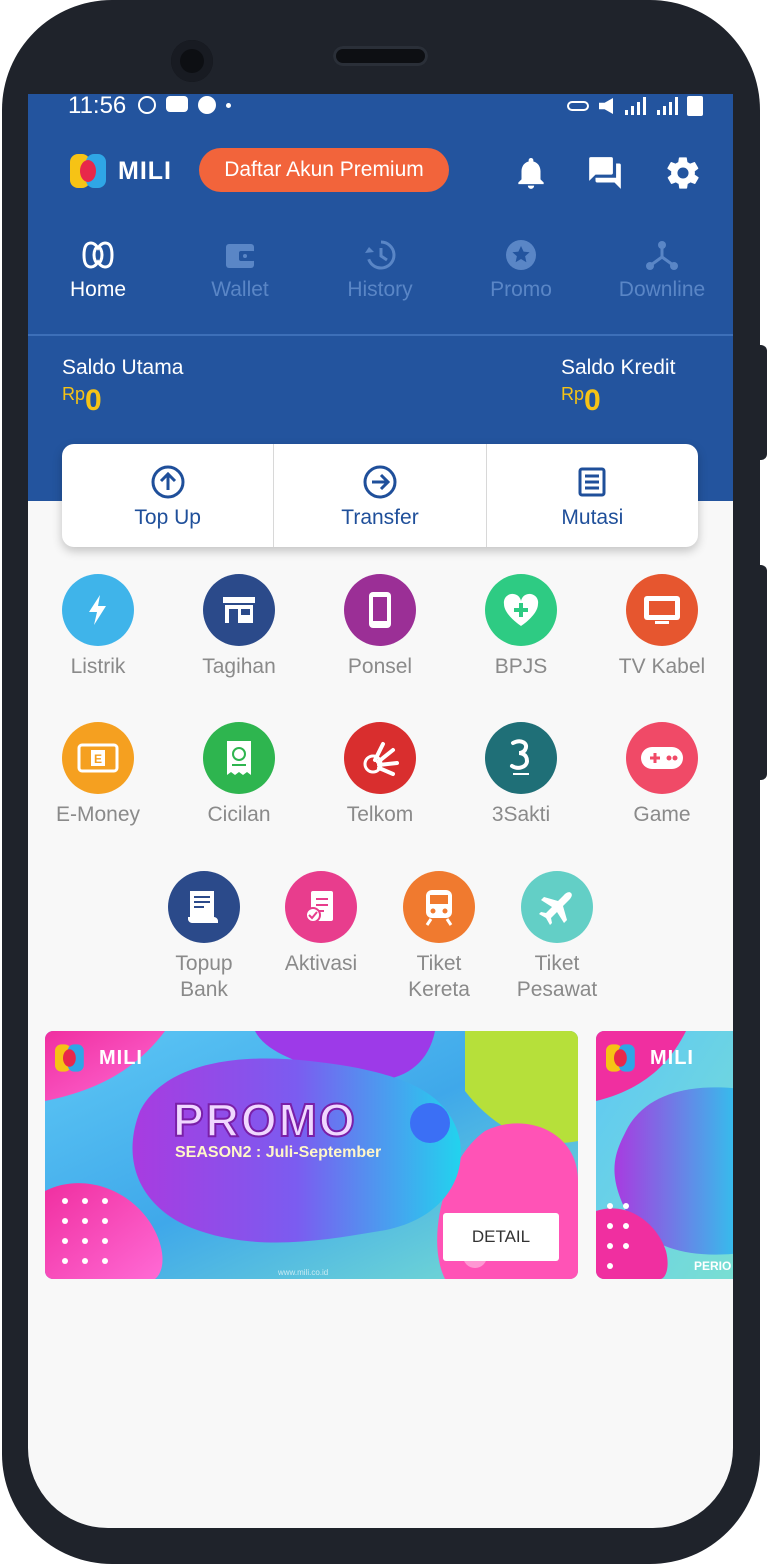 Image resolution: width=767 pixels, height=1568 pixels. I want to click on vpn-key-icon, so click(578, 106).